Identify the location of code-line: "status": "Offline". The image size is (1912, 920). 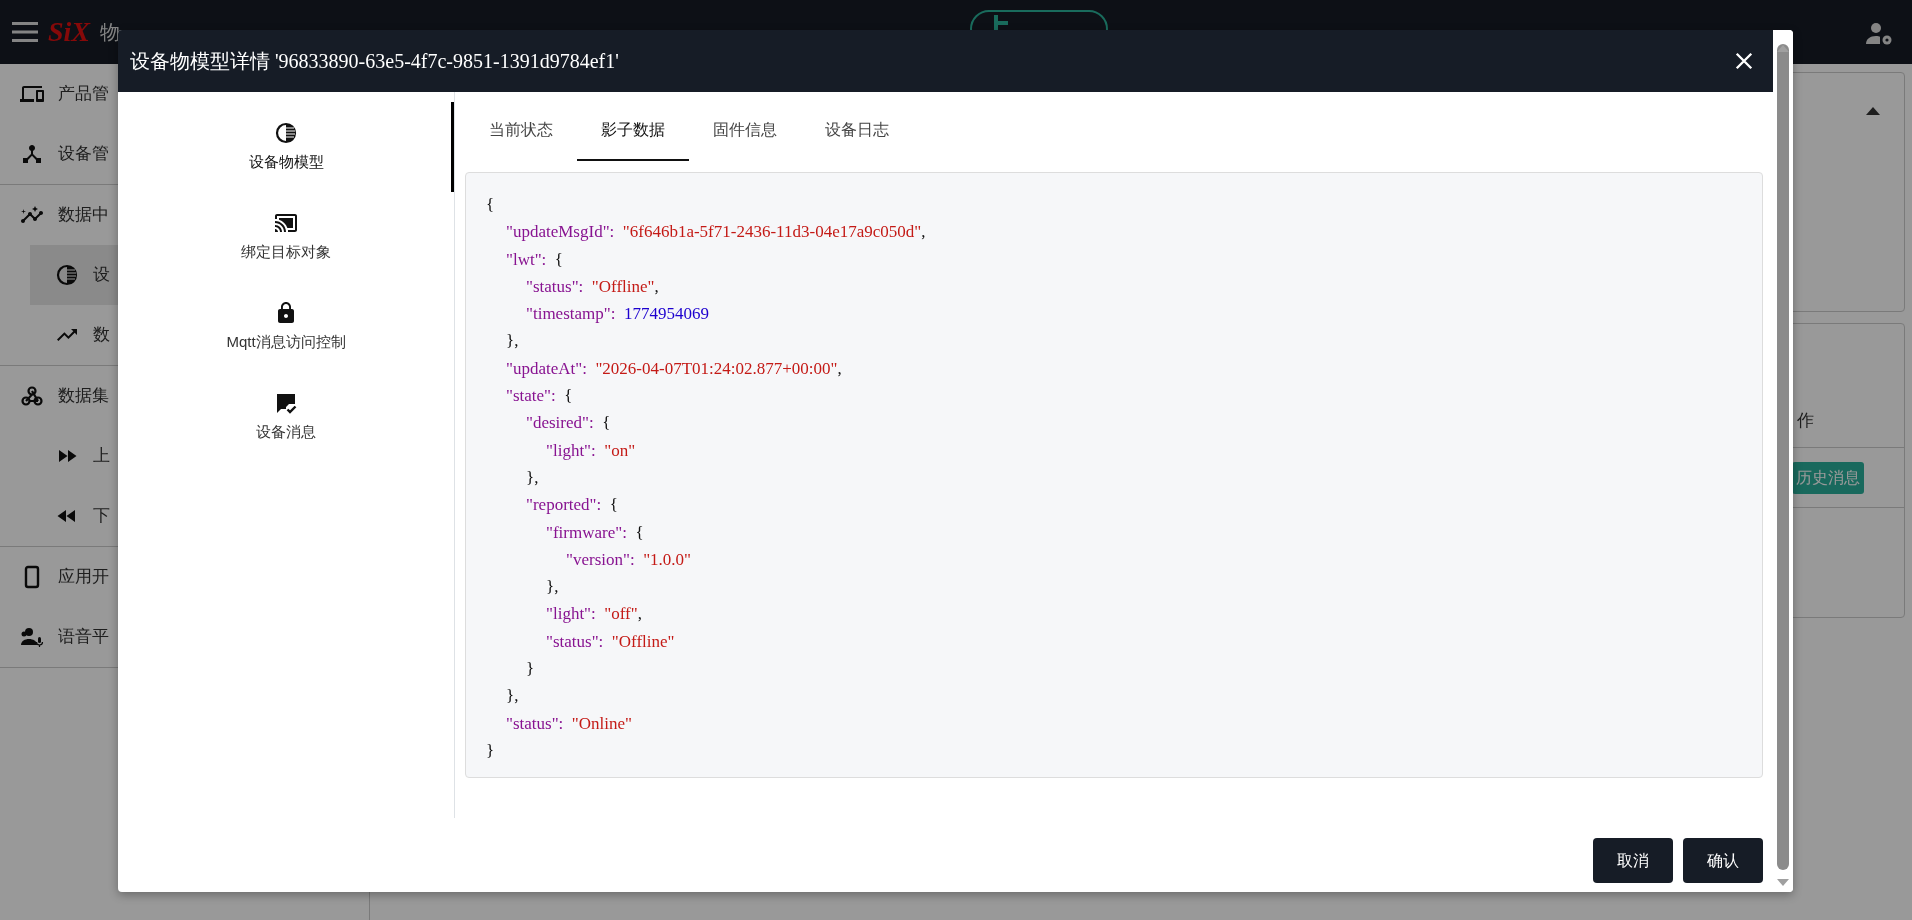
(610, 641).